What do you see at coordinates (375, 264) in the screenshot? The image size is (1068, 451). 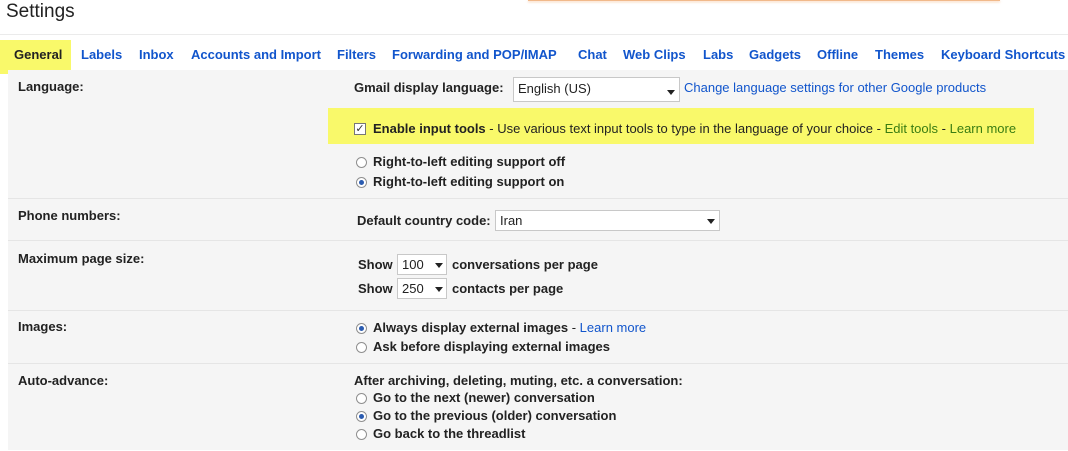 I see `show-conversations-label: Show` at bounding box center [375, 264].